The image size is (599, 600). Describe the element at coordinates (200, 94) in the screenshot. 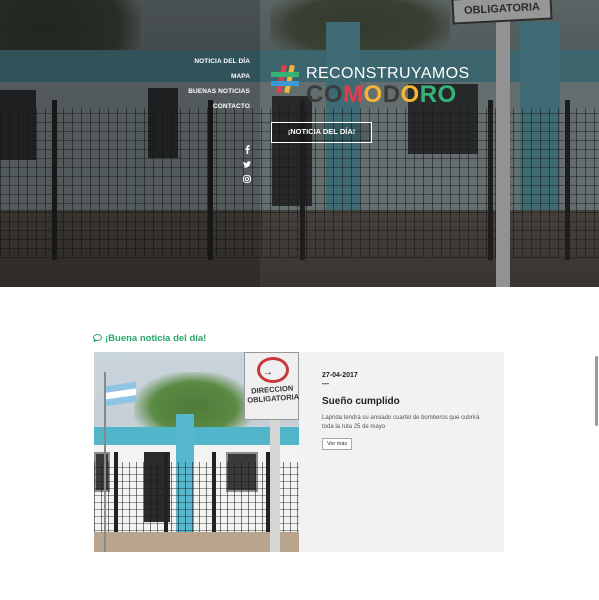

I see `nav-item-buenas-noticias: BUENAS NOTICIAS` at that location.